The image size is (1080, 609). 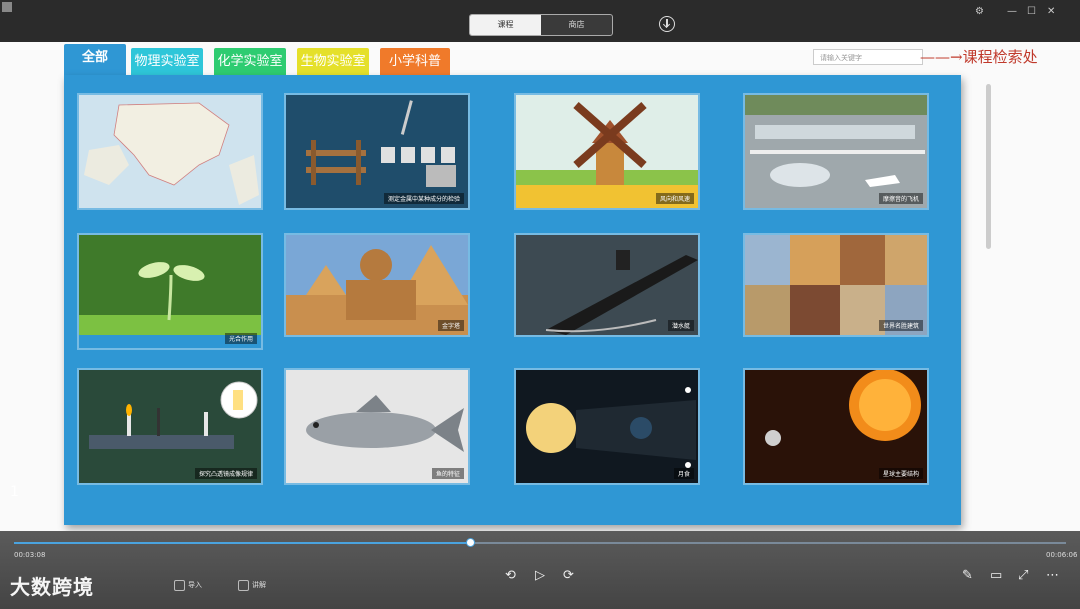 What do you see at coordinates (225, 473) in the screenshot?
I see `course-title: 探究凸透镜成像规律` at bounding box center [225, 473].